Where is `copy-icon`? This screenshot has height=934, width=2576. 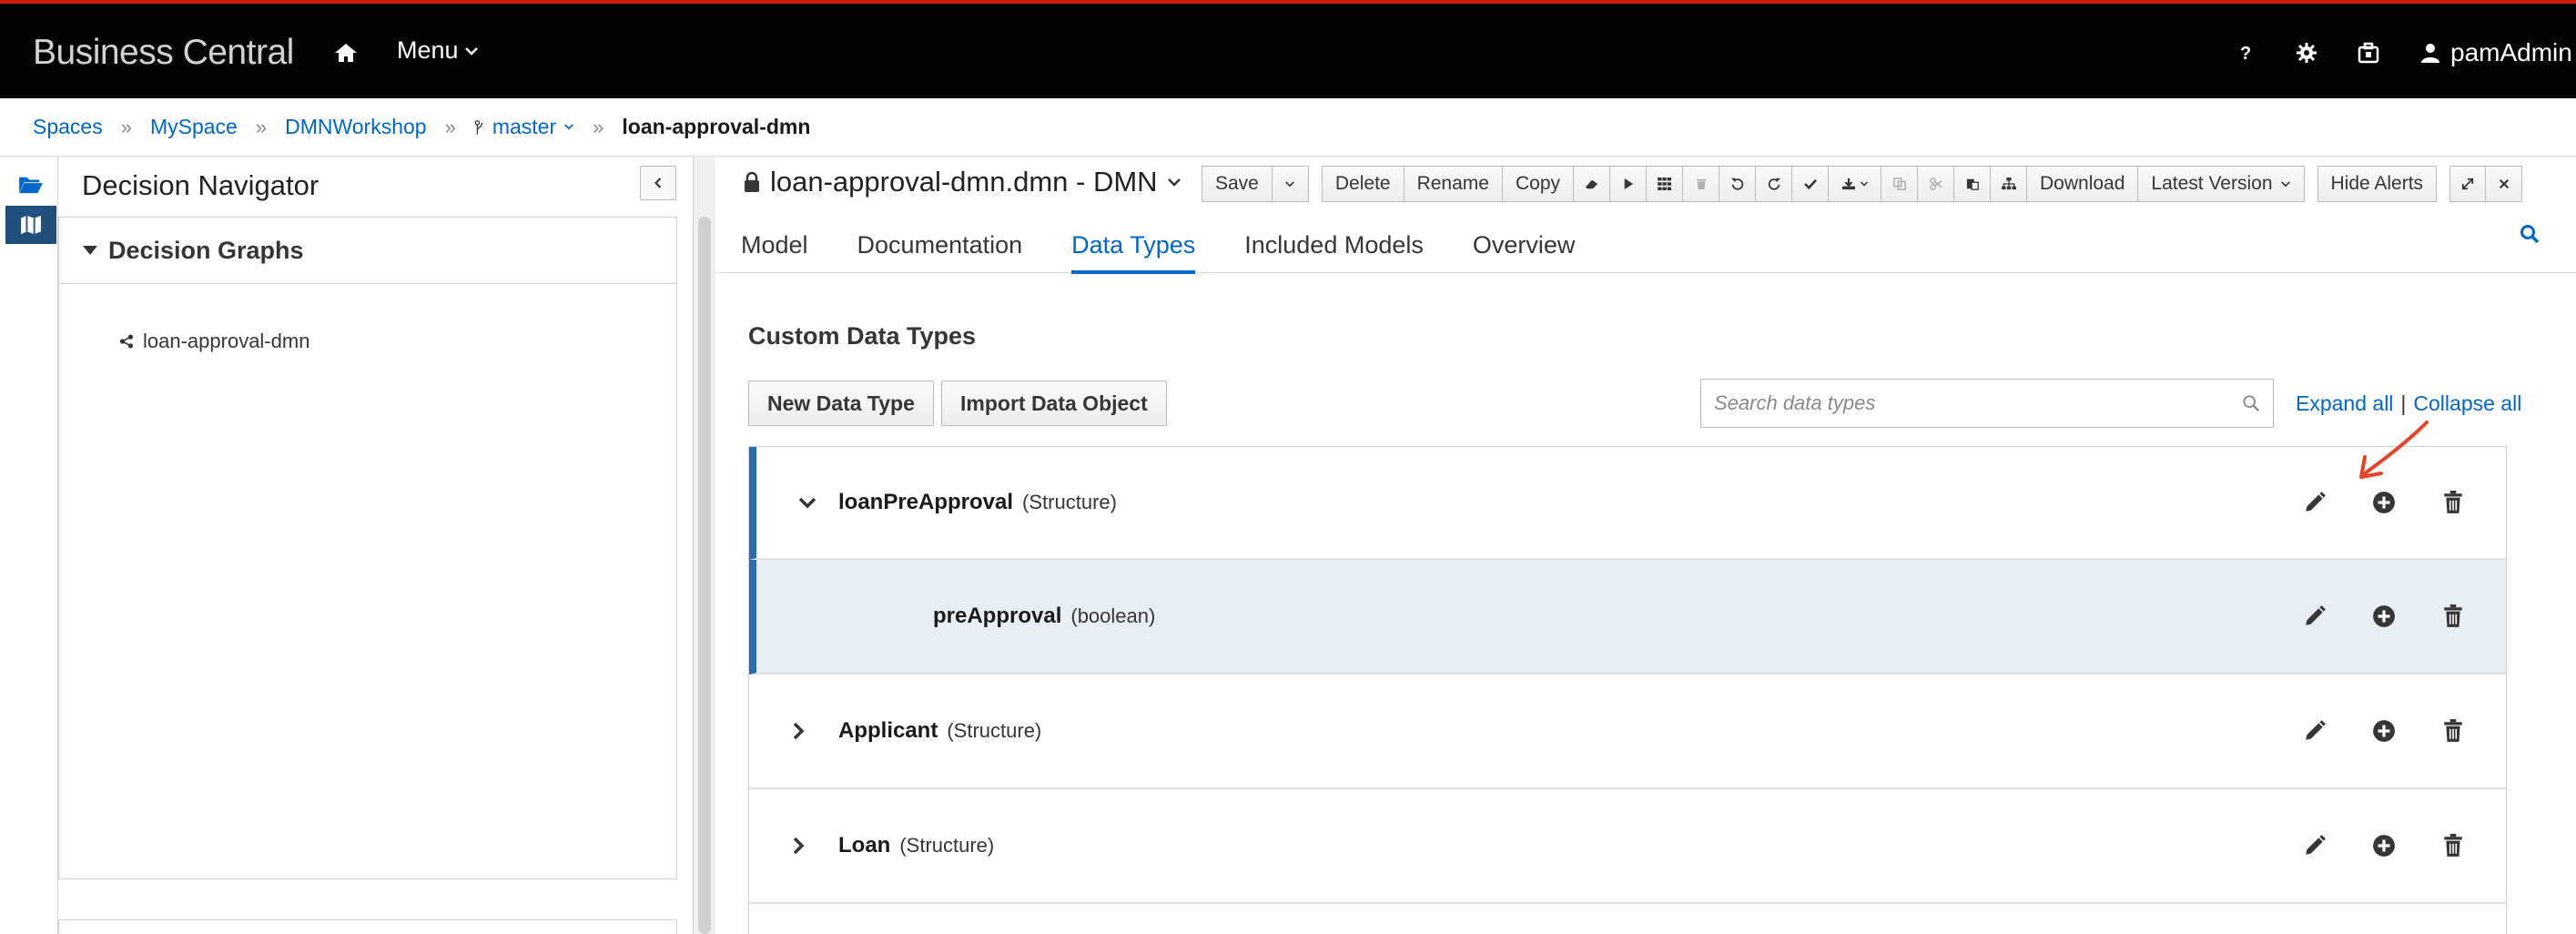
copy-icon is located at coordinates (1899, 184).